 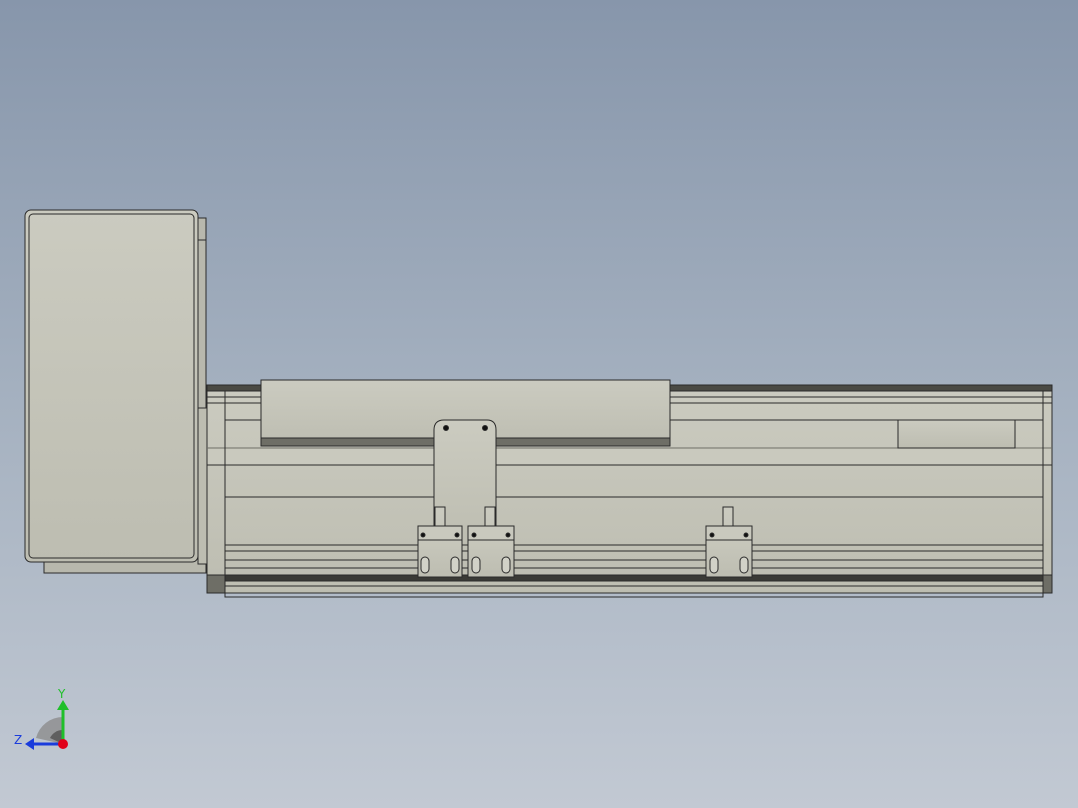 I want to click on x-axis-origin-icon, so click(x=63, y=744).